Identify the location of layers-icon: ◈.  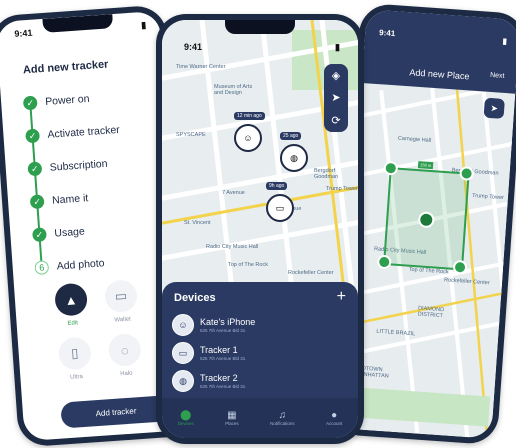
(336, 75).